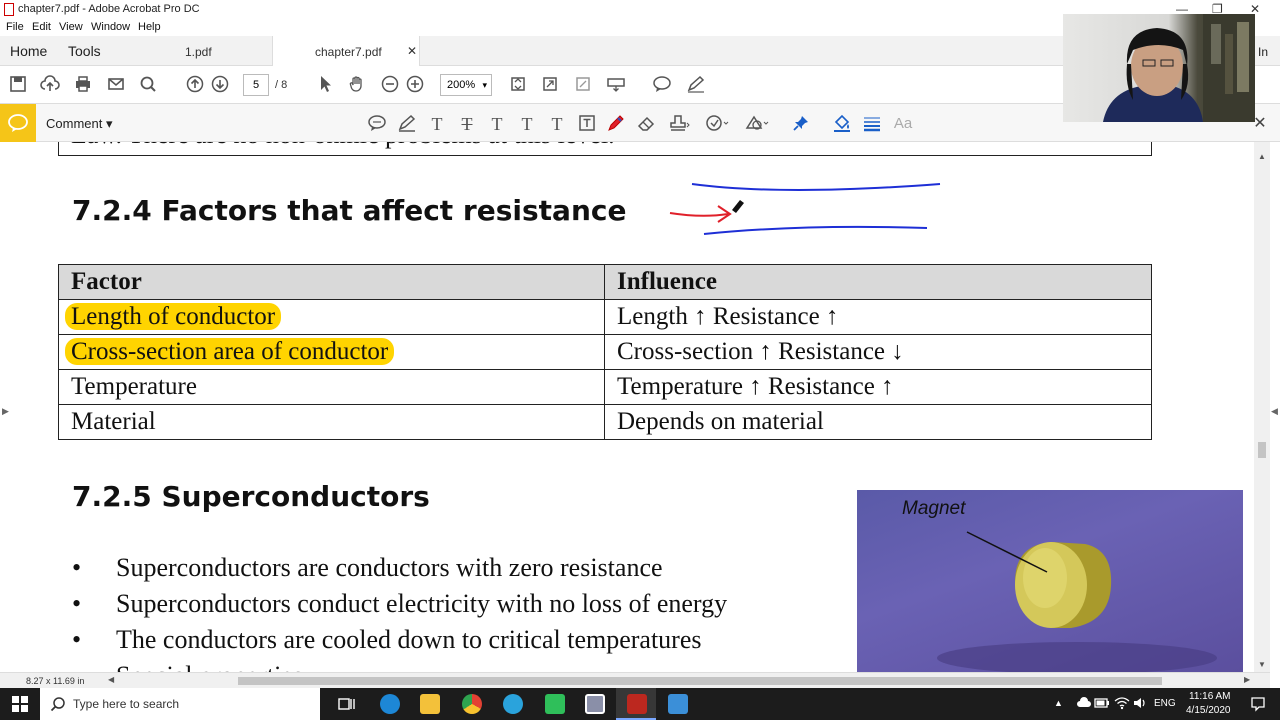 The image size is (1280, 720). What do you see at coordinates (220, 85) in the screenshot?
I see `next-page-icon` at bounding box center [220, 85].